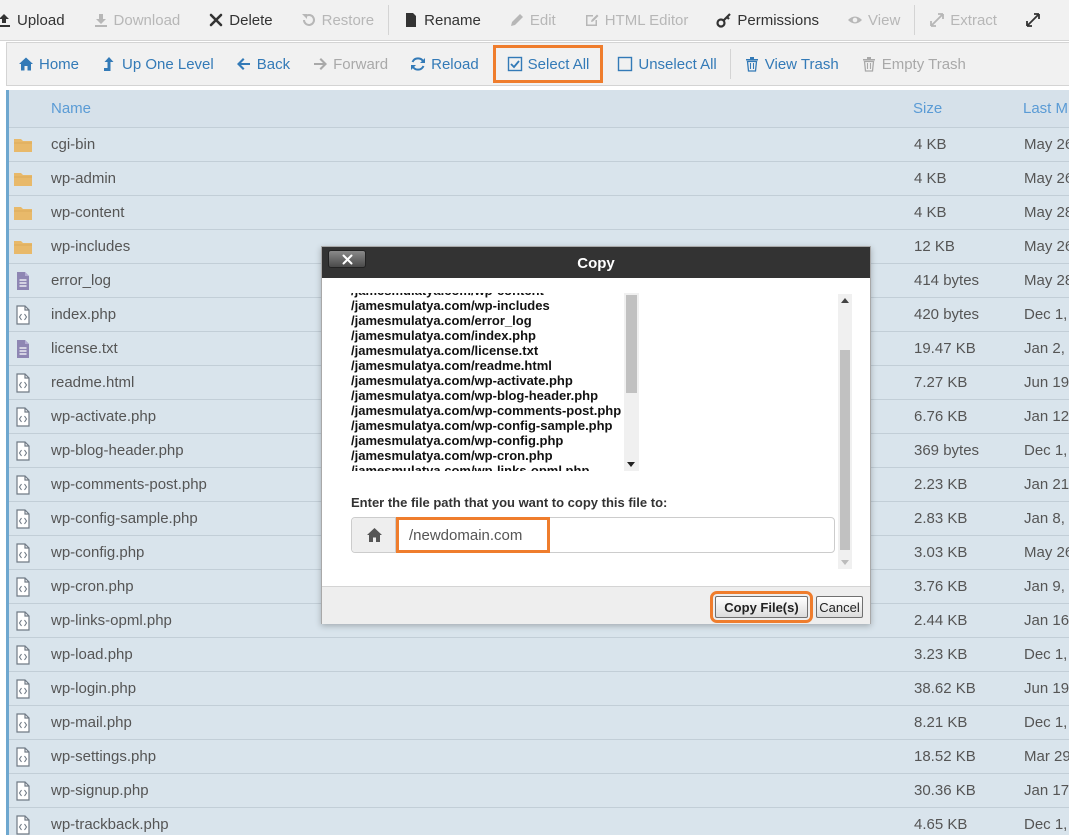 This screenshot has height=835, width=1069. What do you see at coordinates (963, 20) in the screenshot?
I see `extract-button: Extract` at bounding box center [963, 20].